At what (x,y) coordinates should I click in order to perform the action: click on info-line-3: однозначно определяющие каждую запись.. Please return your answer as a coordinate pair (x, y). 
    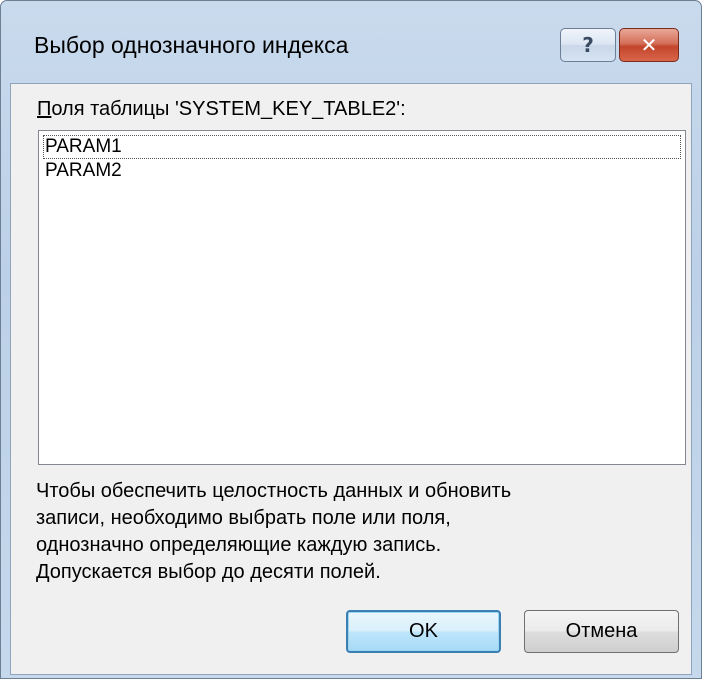
    Looking at the image, I should click on (239, 545).